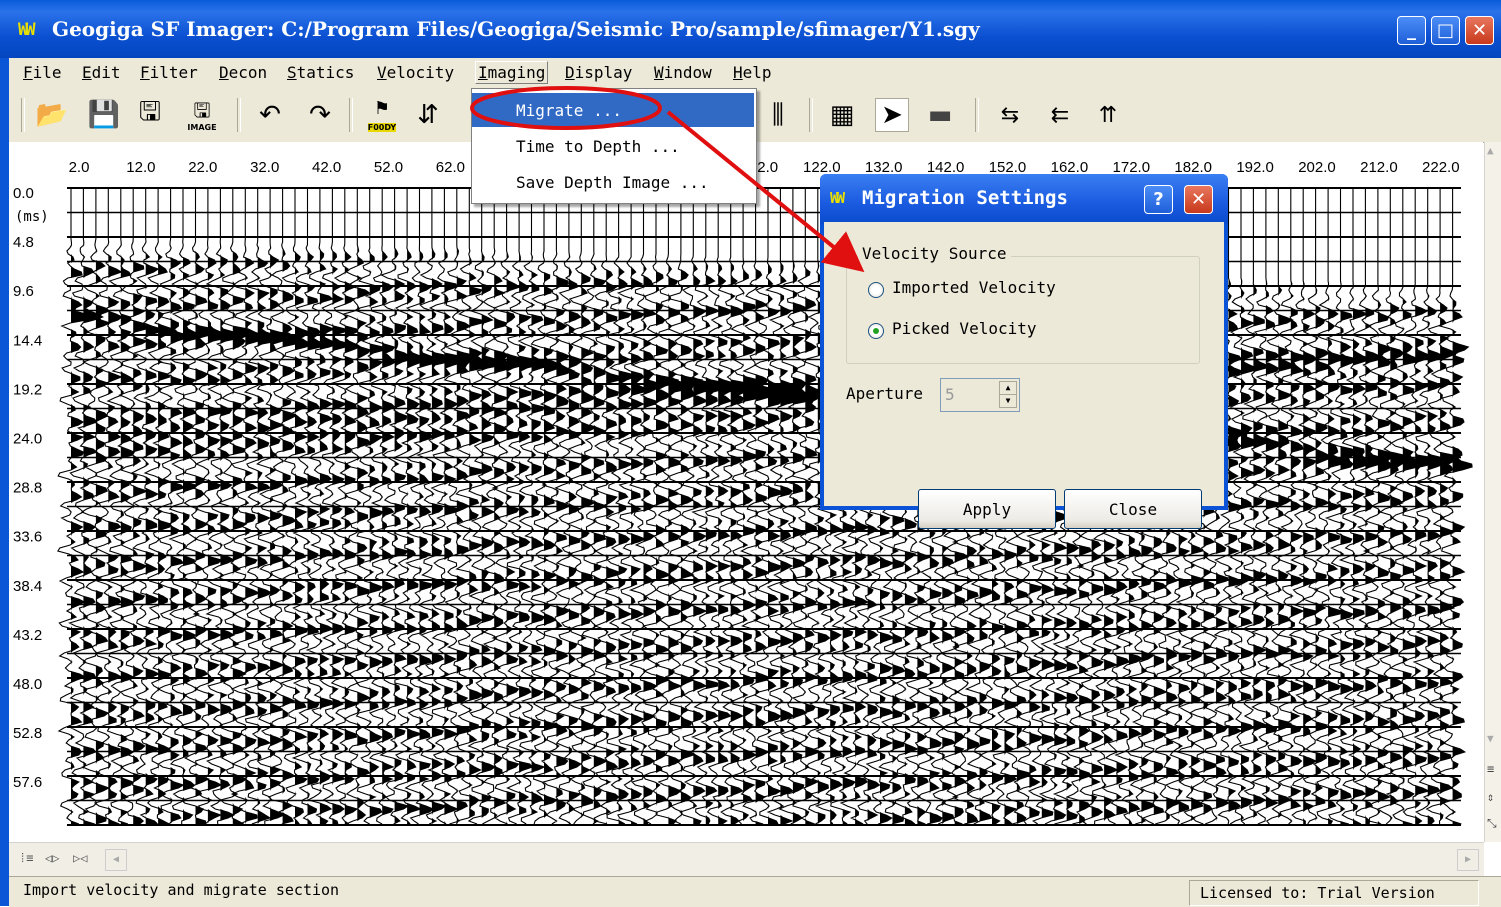 This screenshot has width=1501, height=907. I want to click on x-tick-label: 32.0, so click(264, 167).